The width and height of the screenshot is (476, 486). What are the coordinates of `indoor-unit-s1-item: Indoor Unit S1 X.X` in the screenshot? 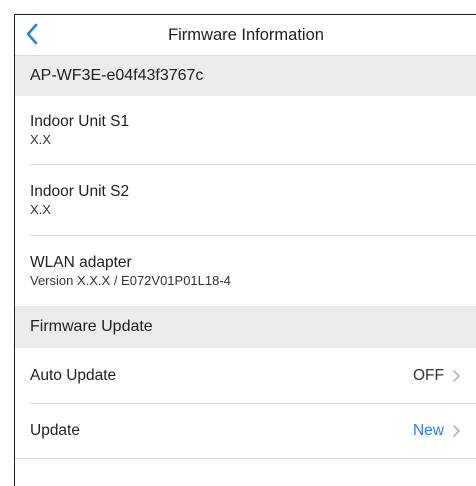 It's located at (245, 130).